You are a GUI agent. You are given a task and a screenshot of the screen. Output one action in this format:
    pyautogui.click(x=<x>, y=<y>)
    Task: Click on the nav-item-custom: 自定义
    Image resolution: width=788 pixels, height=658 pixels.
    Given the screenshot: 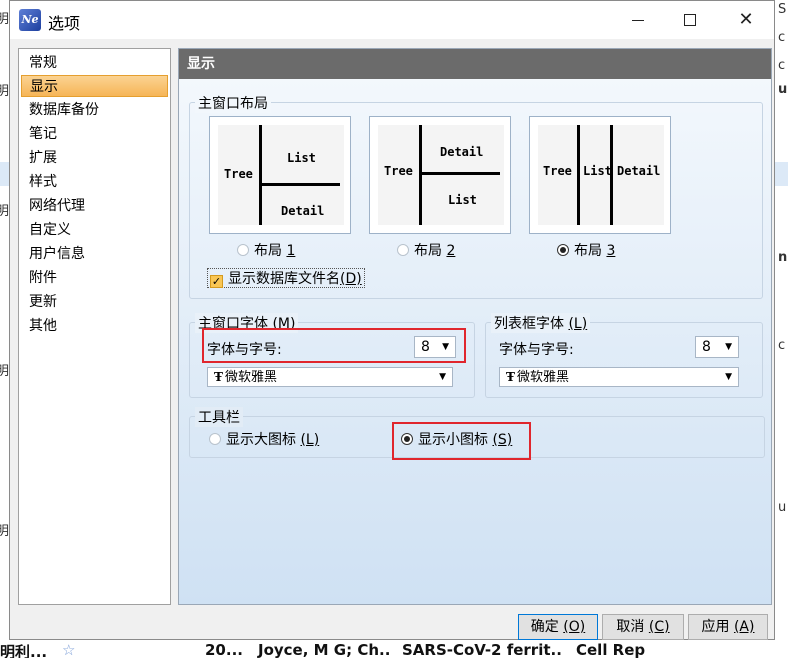 What is the action you would take?
    pyautogui.click(x=94, y=230)
    